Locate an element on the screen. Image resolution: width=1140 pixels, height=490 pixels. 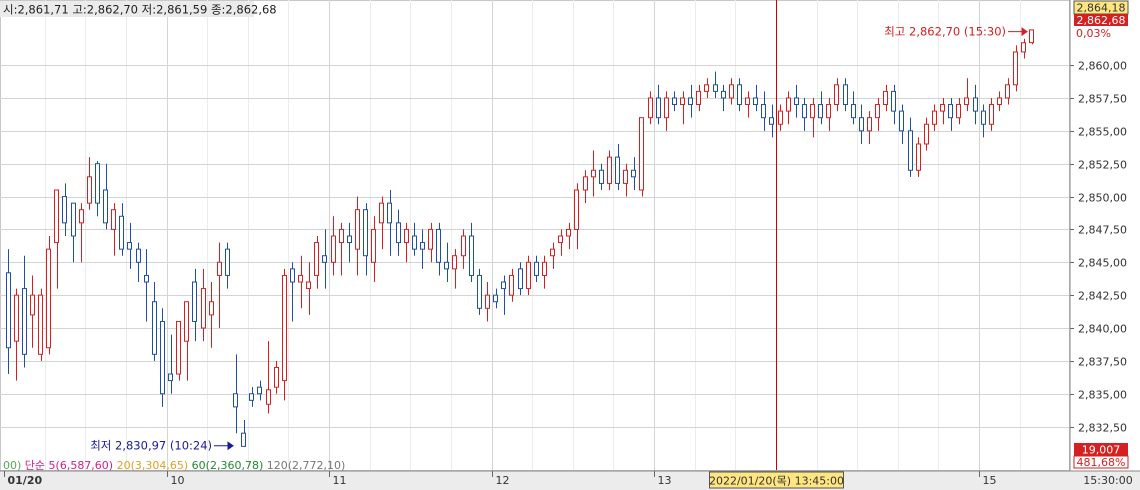
low-annotation: 최저 2,830,97 (10:24) is located at coordinates (151, 446).